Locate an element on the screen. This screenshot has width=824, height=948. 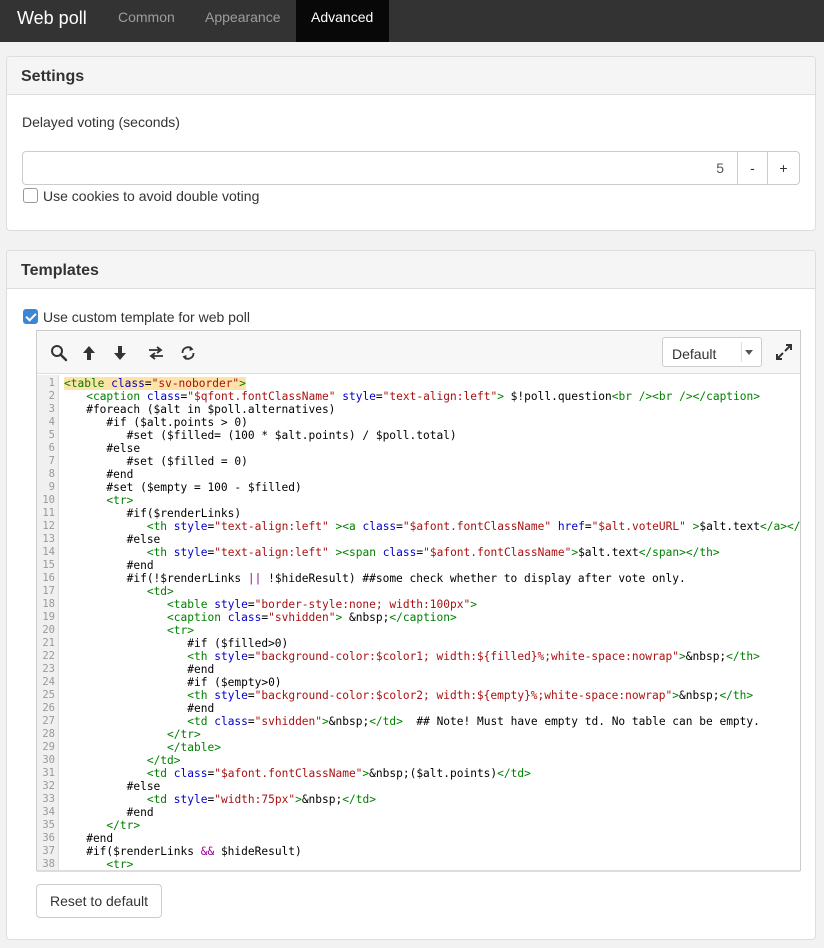
custom-template-checkbox is located at coordinates (30, 316).